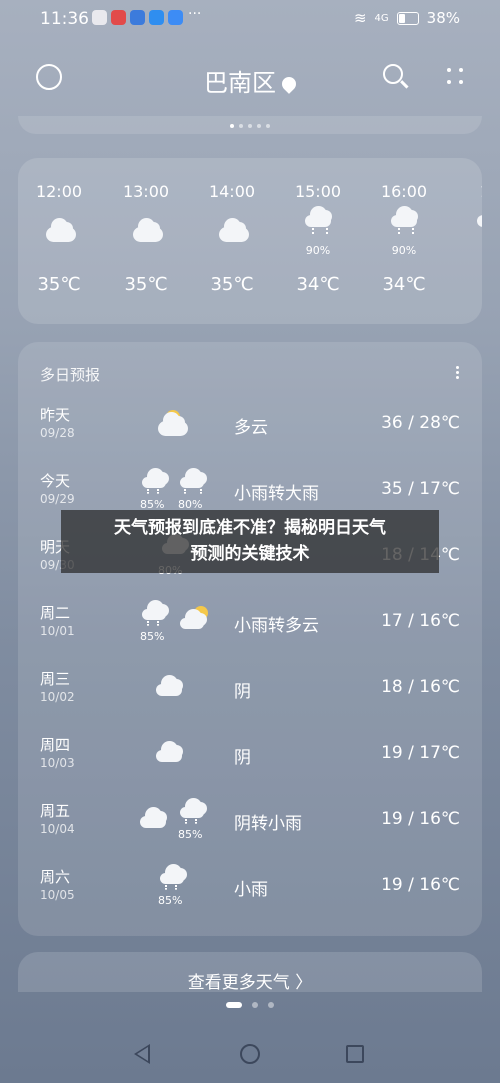 This screenshot has width=500, height=1083. What do you see at coordinates (64, 19) in the screenshot?
I see `status-time: 11:36` at bounding box center [64, 19].